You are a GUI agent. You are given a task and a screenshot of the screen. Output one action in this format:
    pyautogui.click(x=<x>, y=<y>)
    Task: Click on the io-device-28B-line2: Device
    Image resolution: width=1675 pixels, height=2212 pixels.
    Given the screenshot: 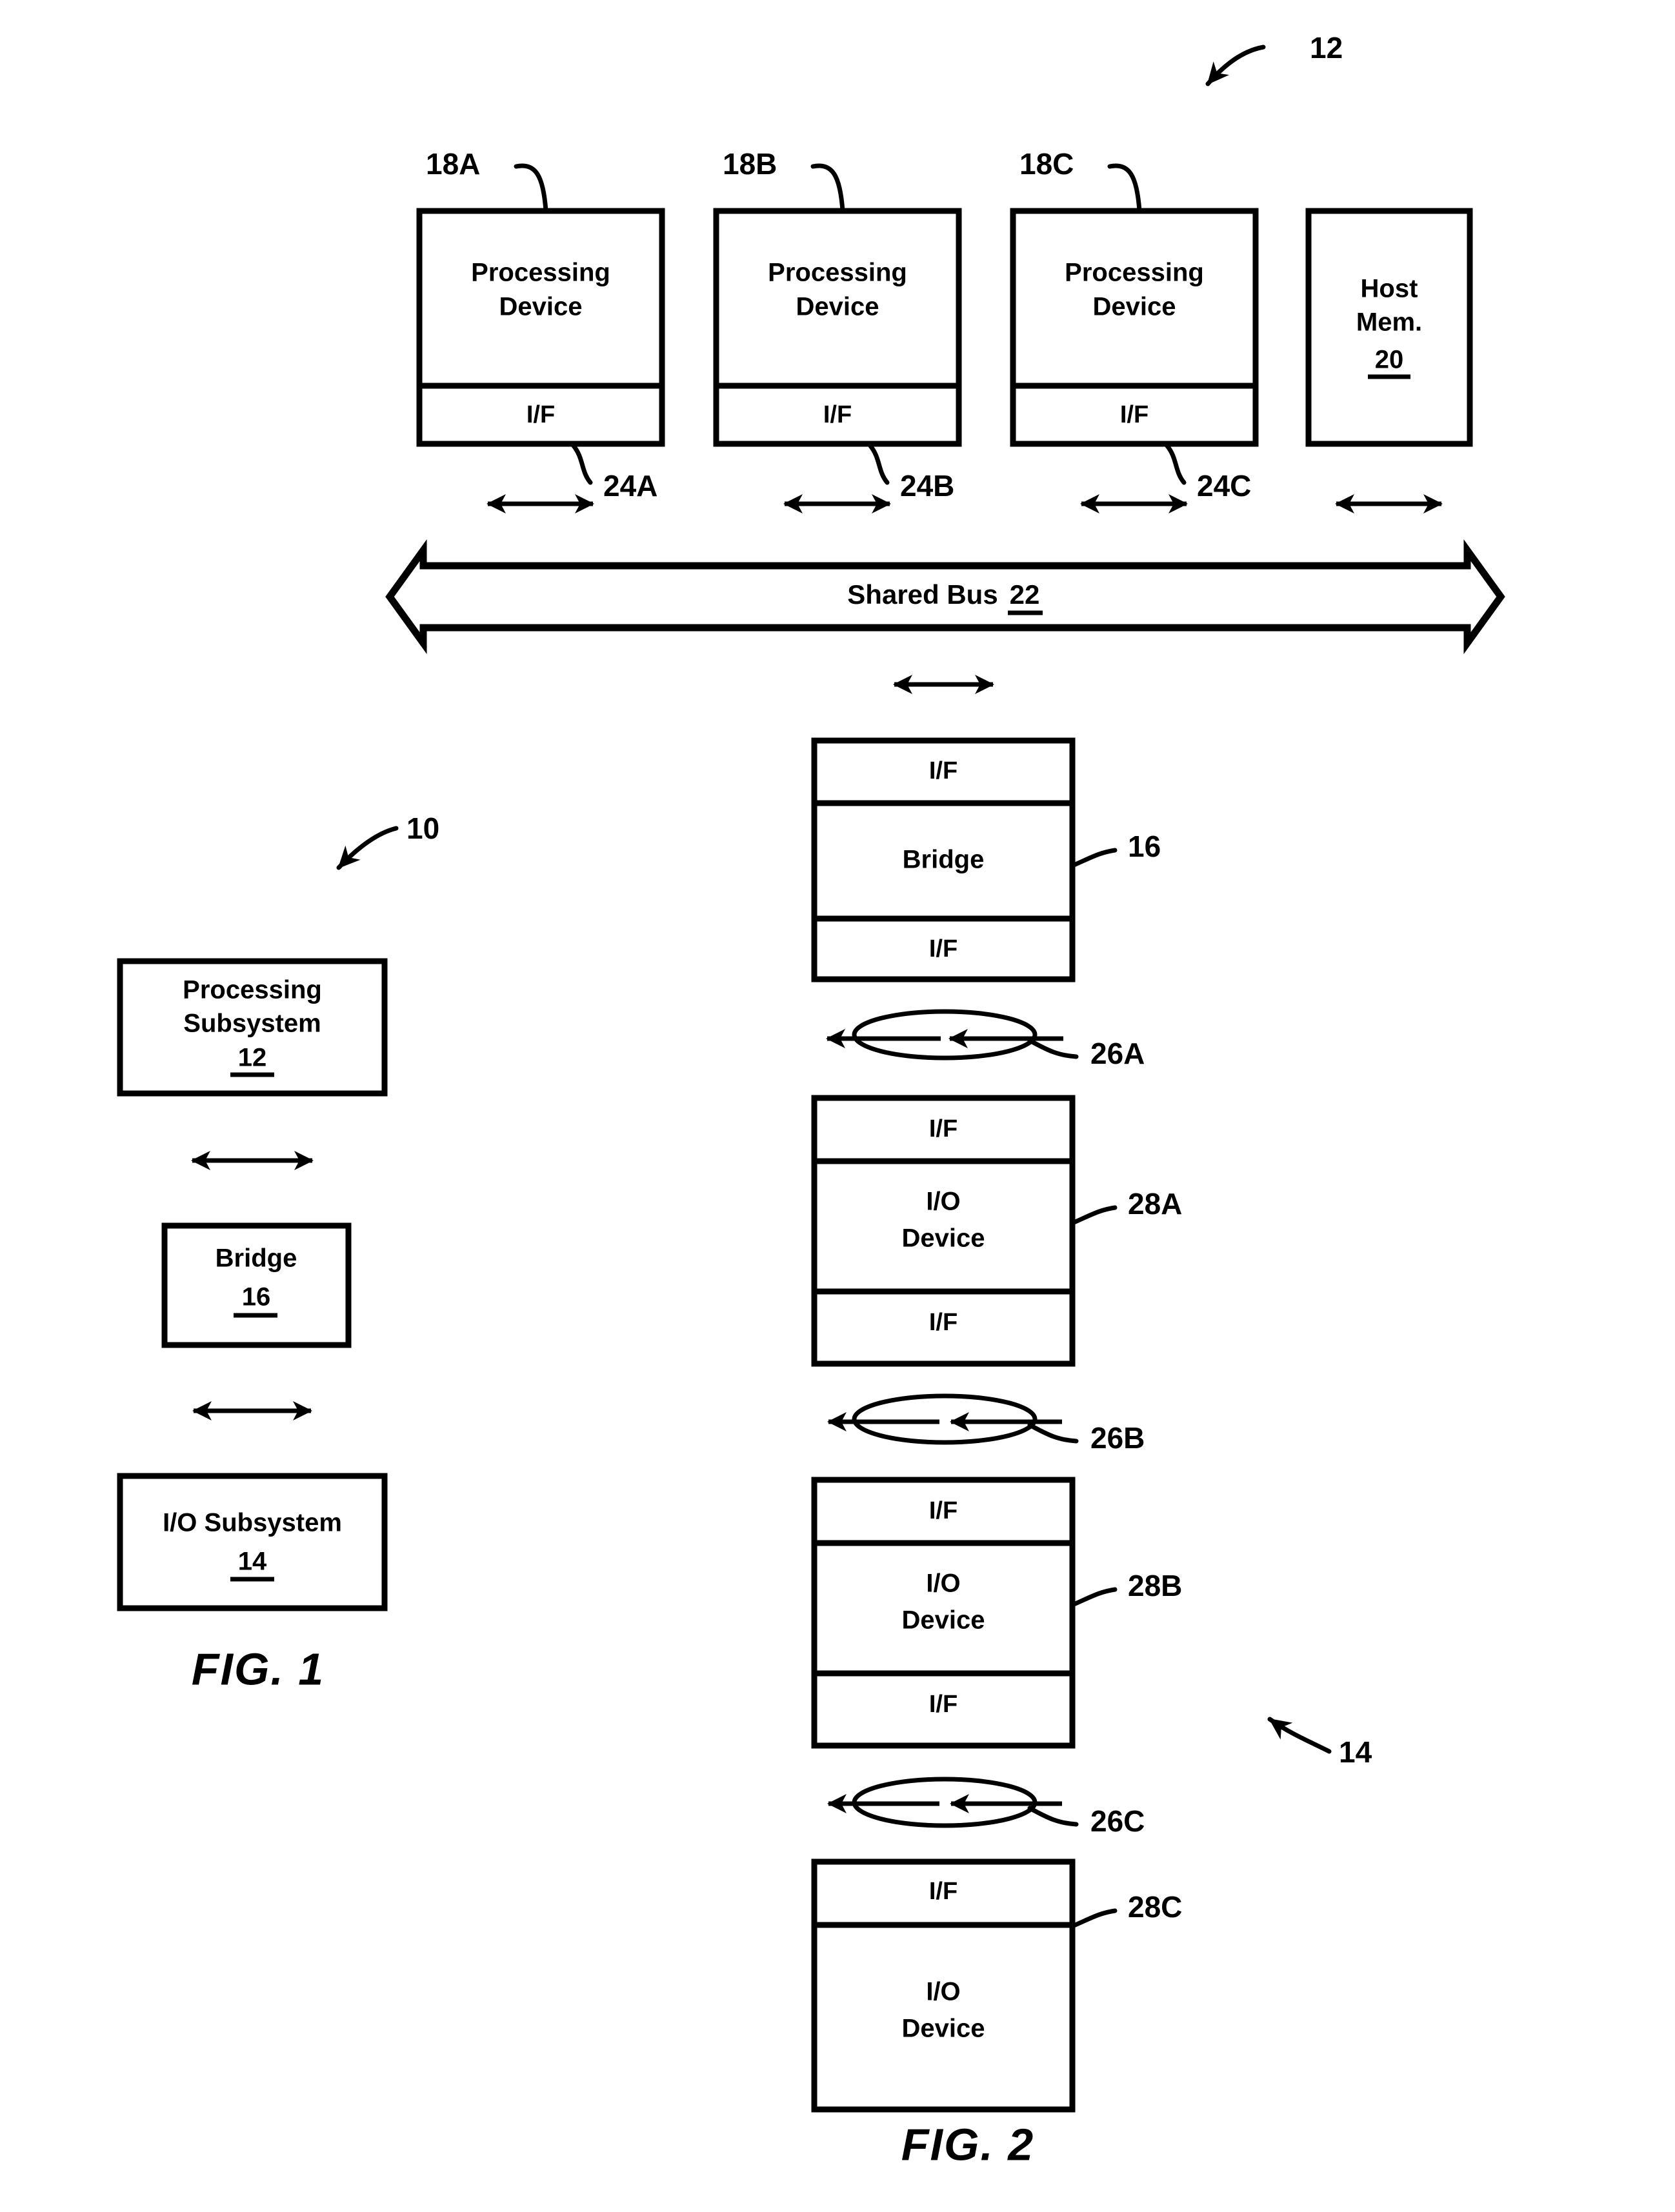 What is the action you would take?
    pyautogui.click(x=943, y=1621)
    